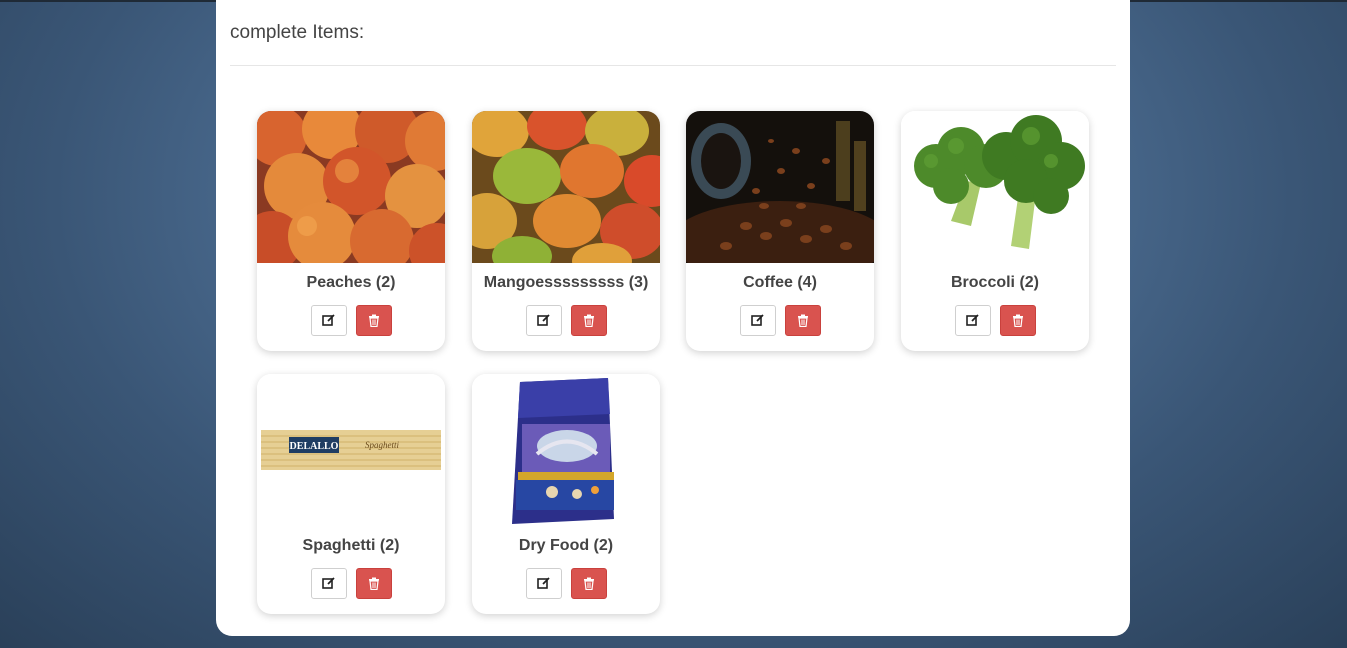  Describe the element at coordinates (351, 450) in the screenshot. I see `spaghetti-image: DELALLO Spaghetti` at that location.